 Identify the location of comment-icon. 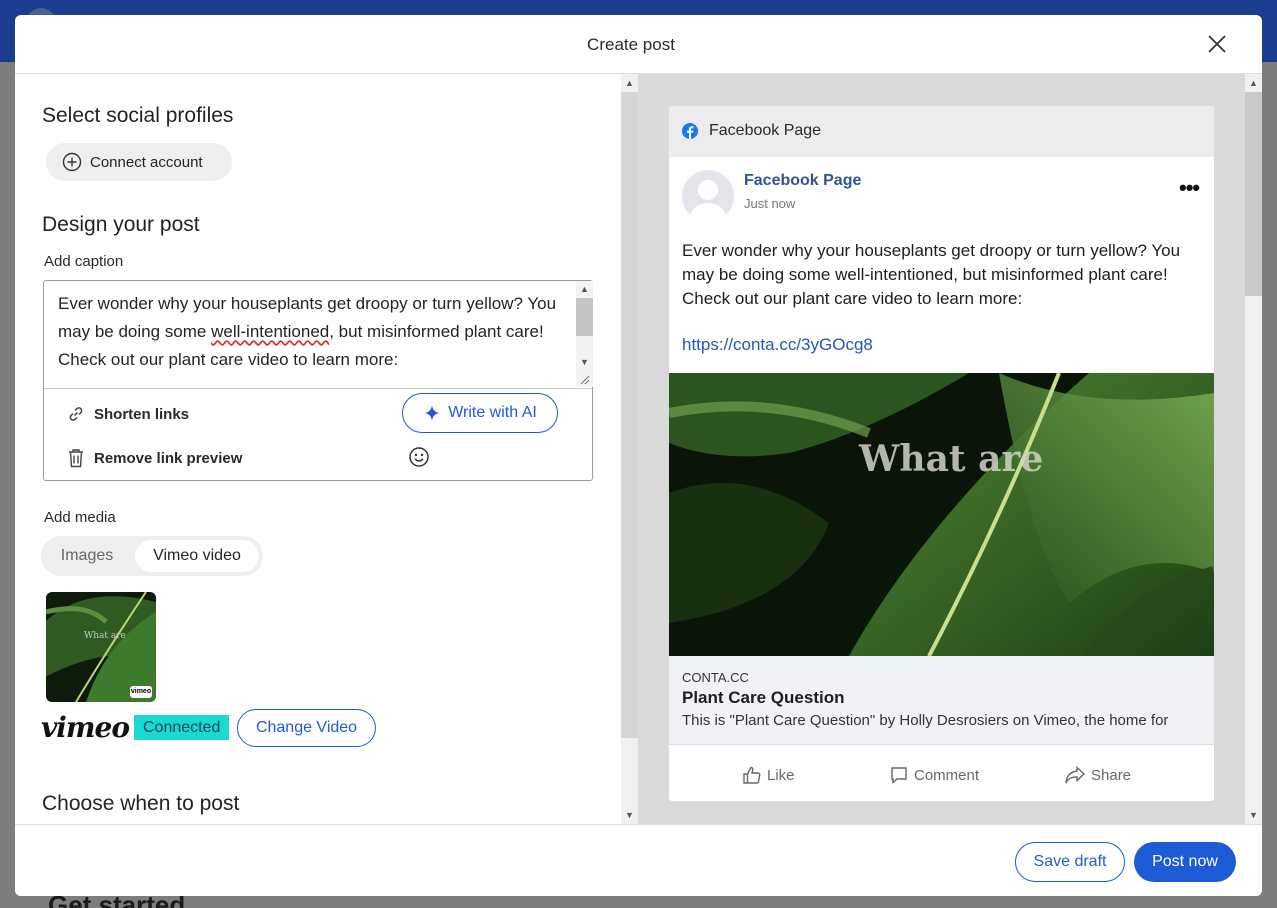
(899, 776).